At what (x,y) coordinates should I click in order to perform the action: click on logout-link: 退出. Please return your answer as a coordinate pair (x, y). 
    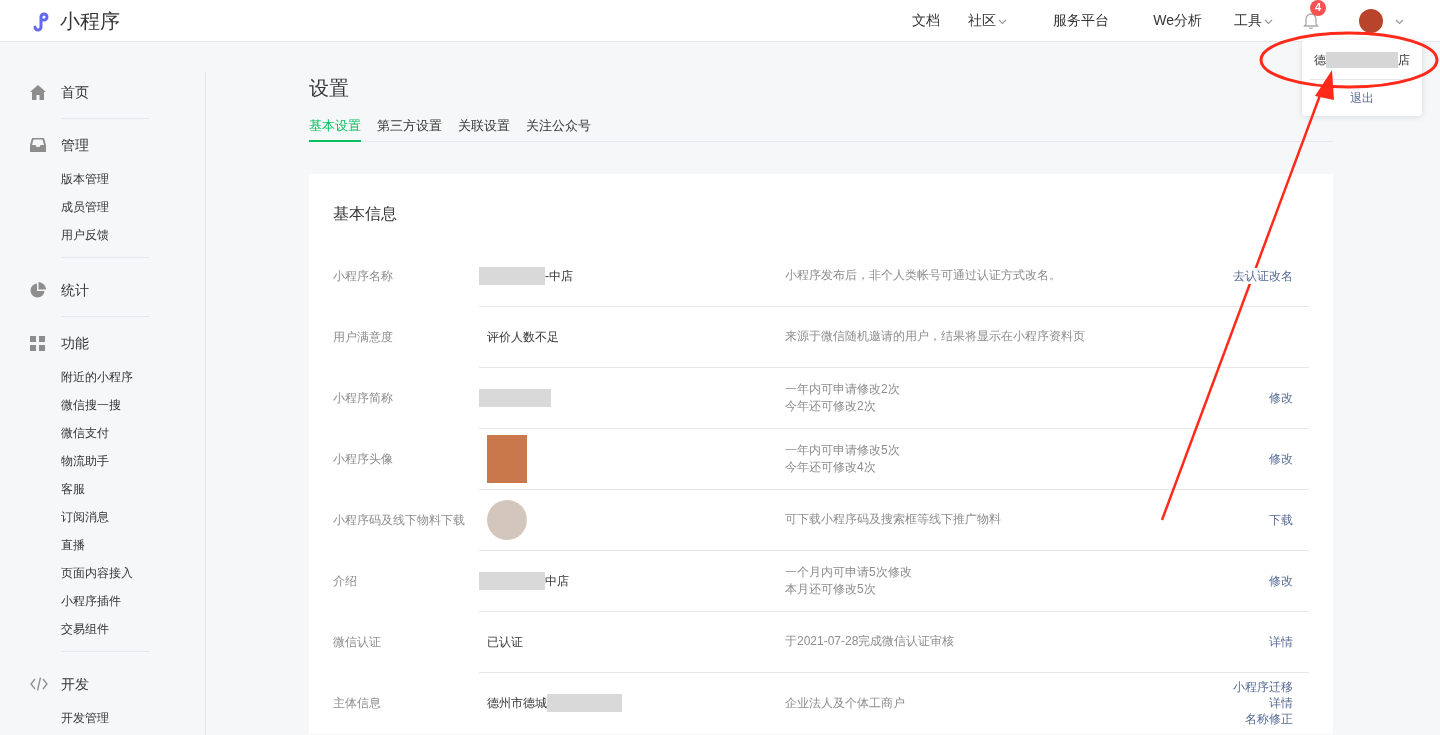
    Looking at the image, I should click on (1362, 98).